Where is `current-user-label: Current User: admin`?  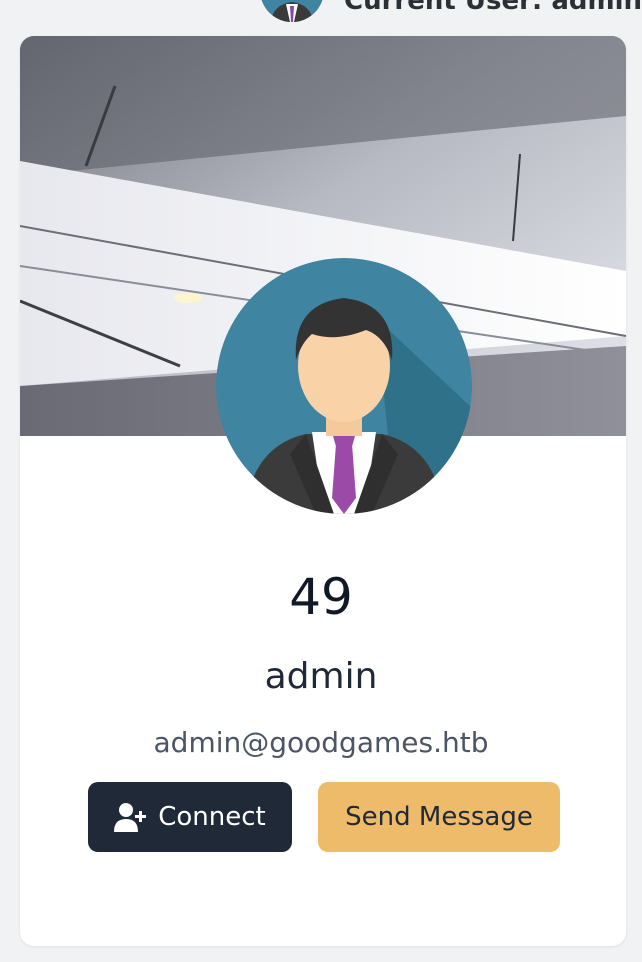 current-user-label: Current User: admin is located at coordinates (493, 8).